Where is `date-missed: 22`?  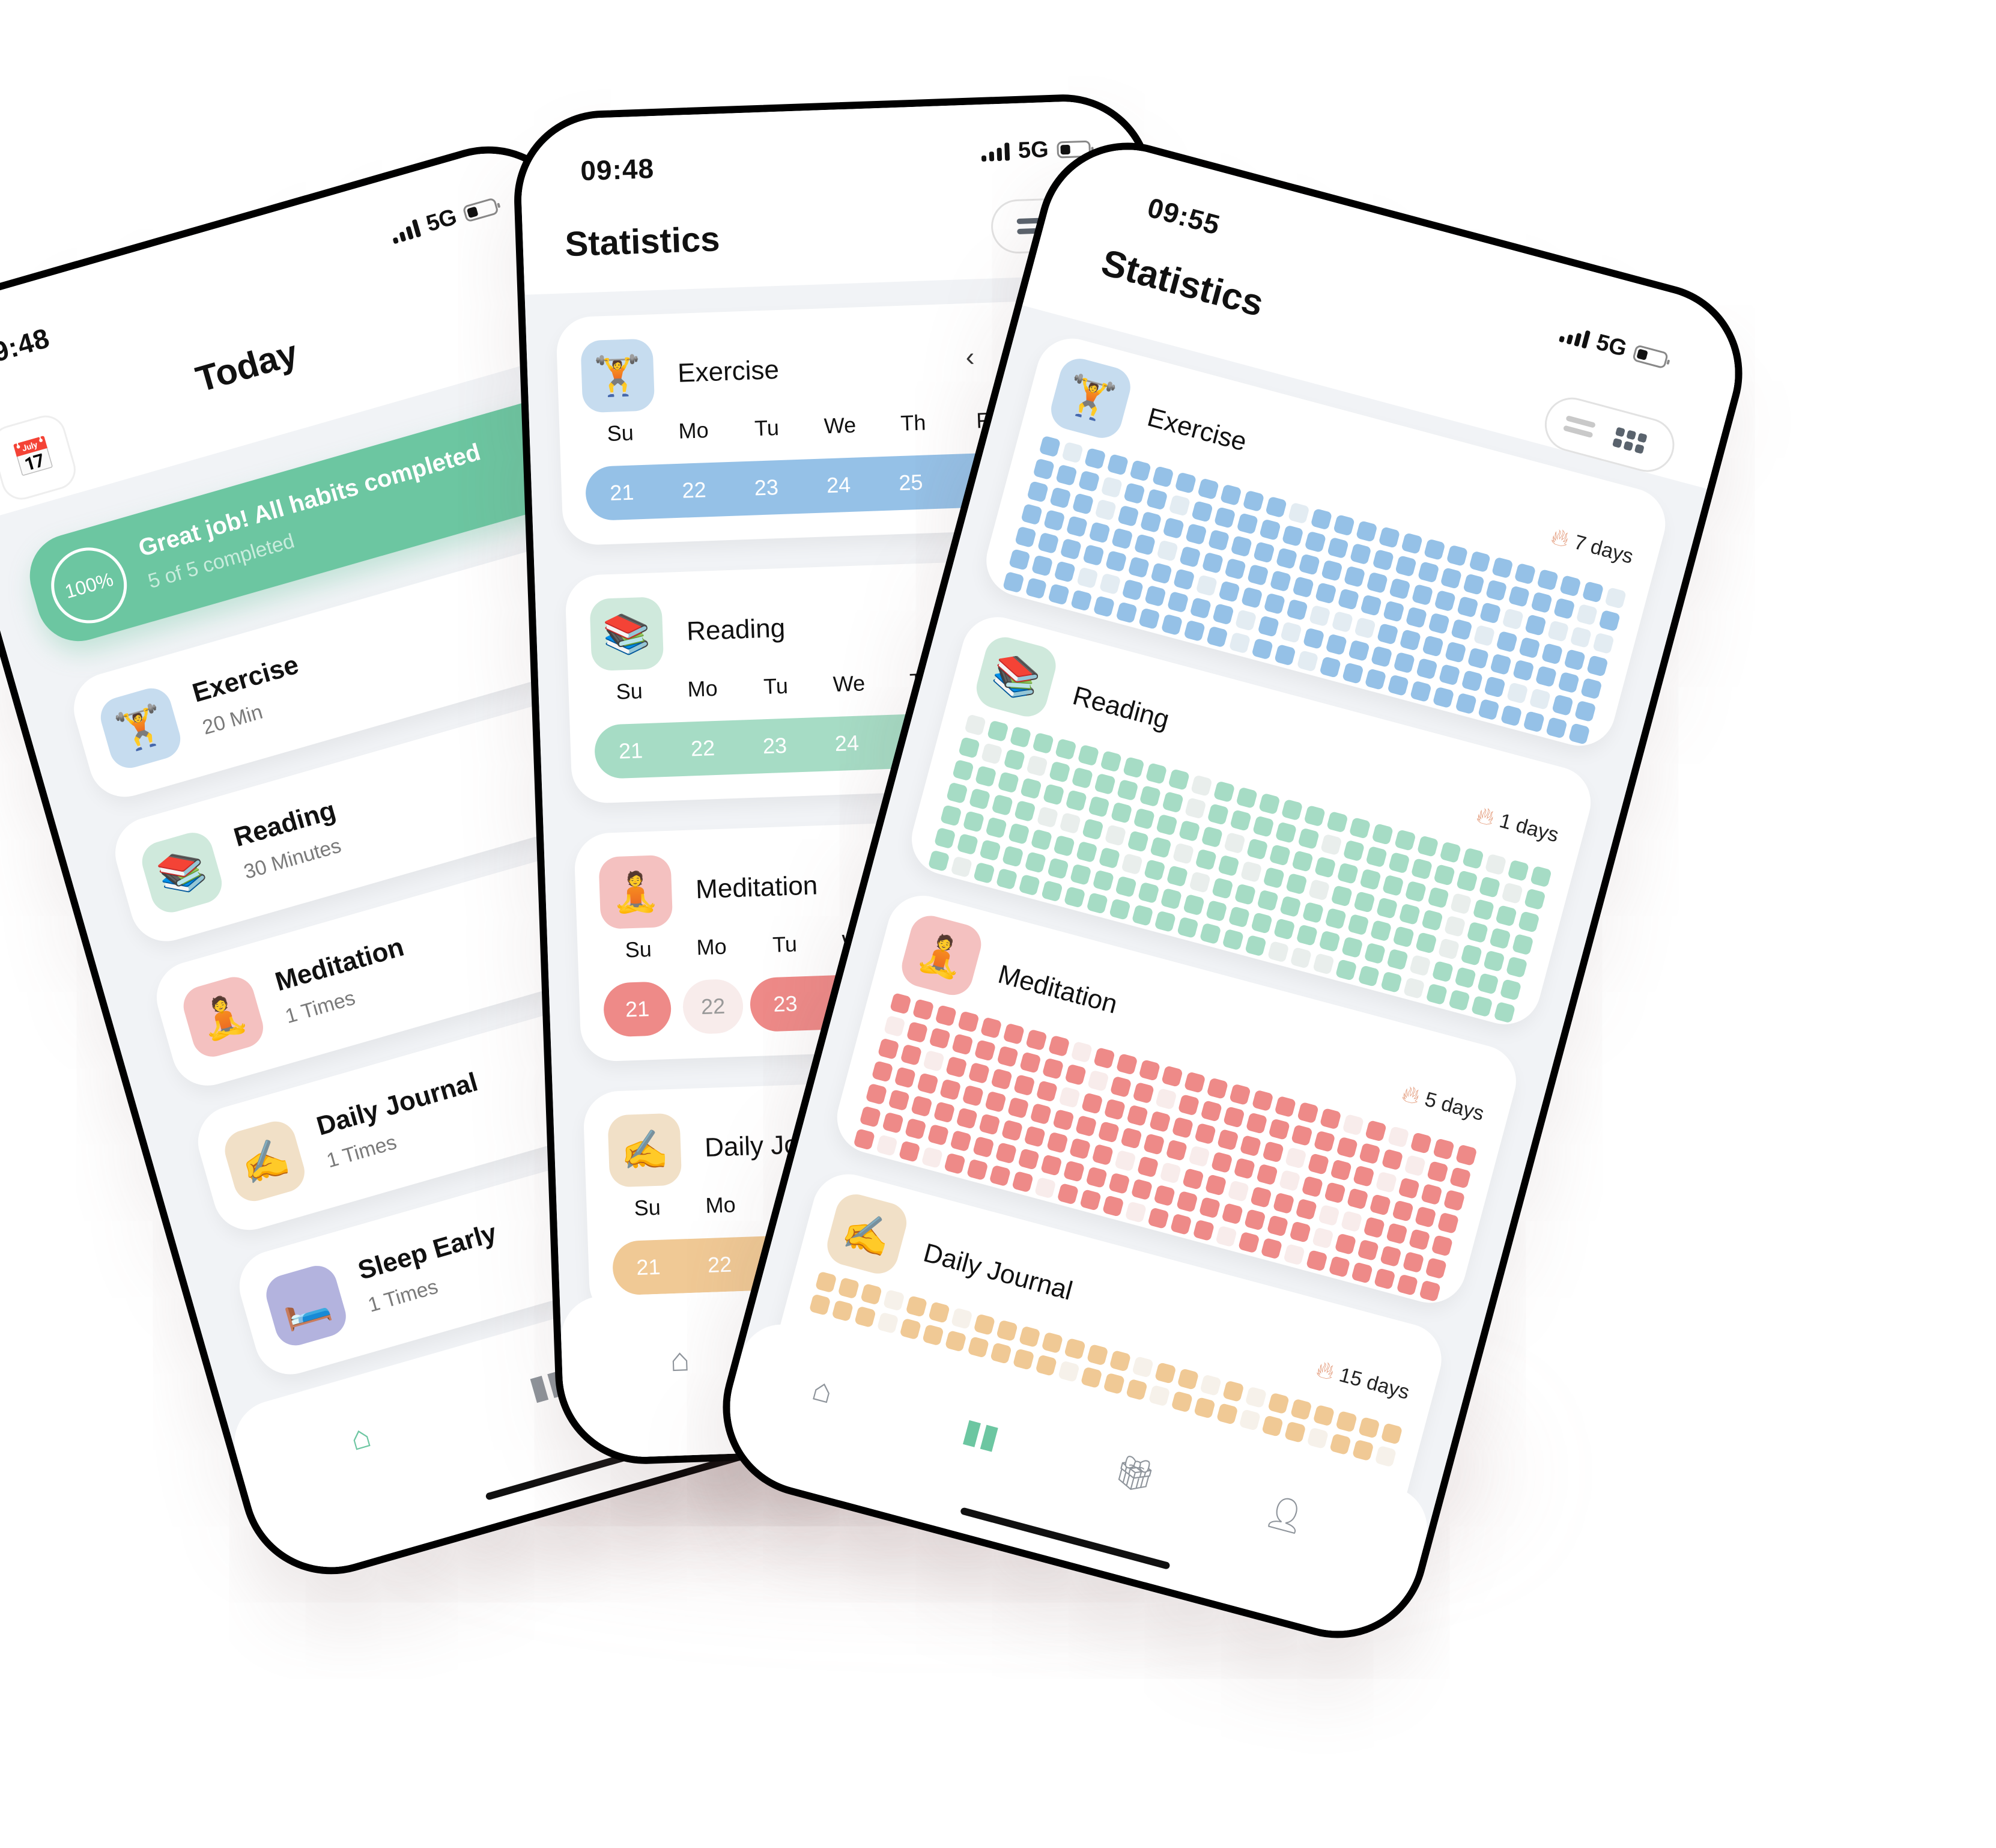 date-missed: 22 is located at coordinates (713, 1006).